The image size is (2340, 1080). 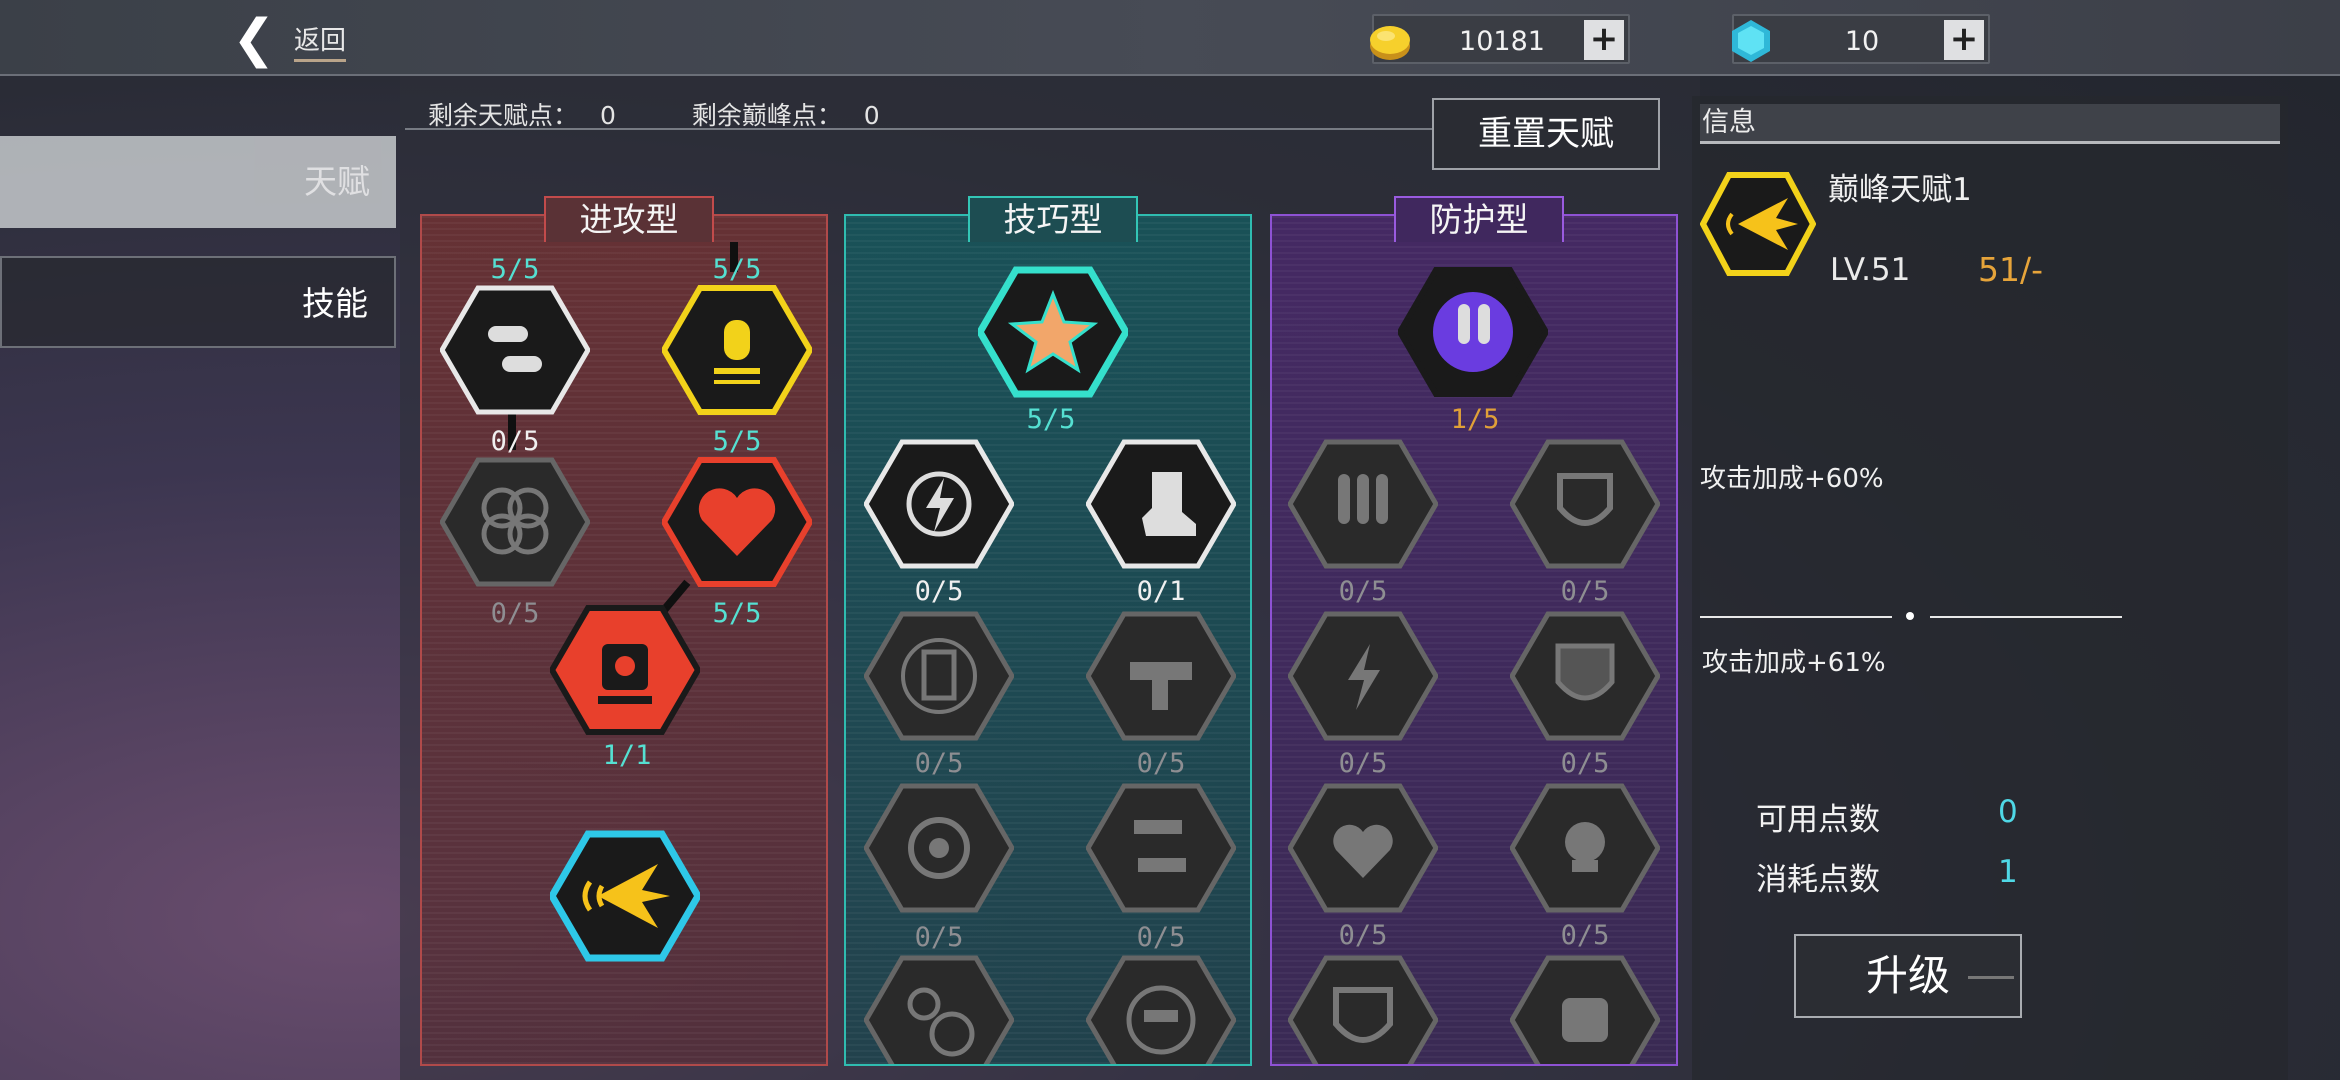 I want to click on talent-node-rockets, so click(x=1363, y=504).